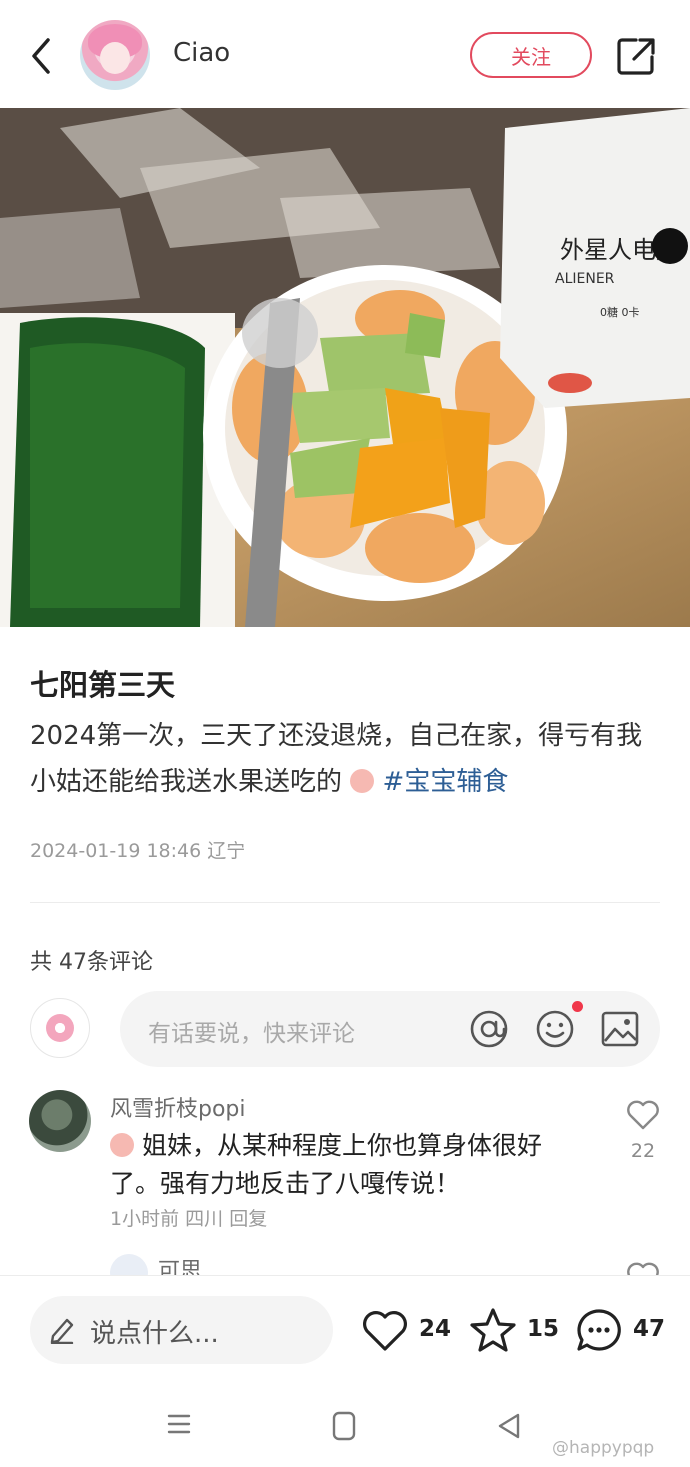  Describe the element at coordinates (620, 1029) in the screenshot. I see `image-picker-icon` at that location.